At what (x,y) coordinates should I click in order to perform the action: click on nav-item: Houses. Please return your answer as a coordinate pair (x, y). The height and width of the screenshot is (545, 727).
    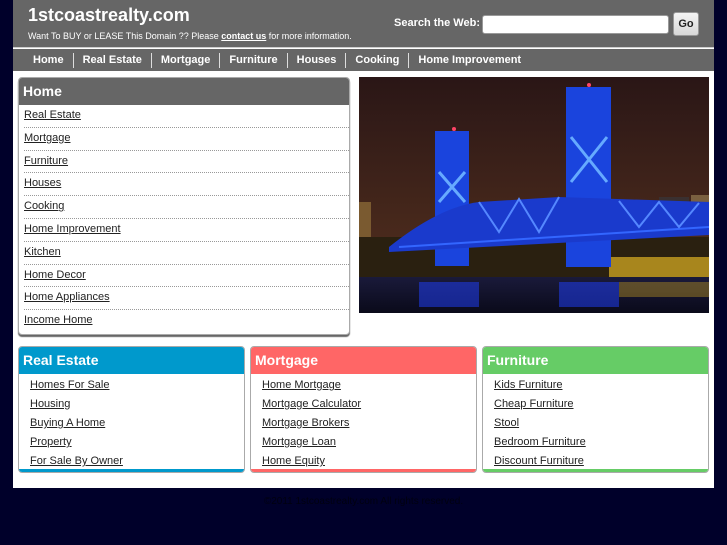
    Looking at the image, I should click on (307, 60).